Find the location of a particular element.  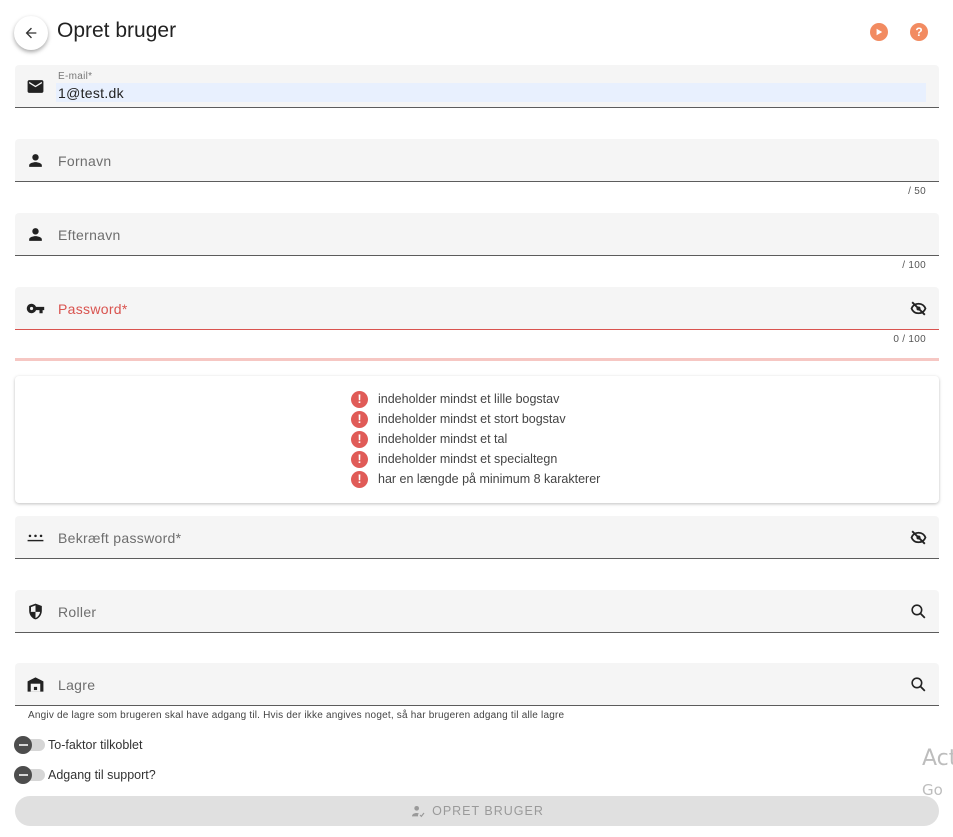

create-user-button: OPRET BRUGER is located at coordinates (477, 811).